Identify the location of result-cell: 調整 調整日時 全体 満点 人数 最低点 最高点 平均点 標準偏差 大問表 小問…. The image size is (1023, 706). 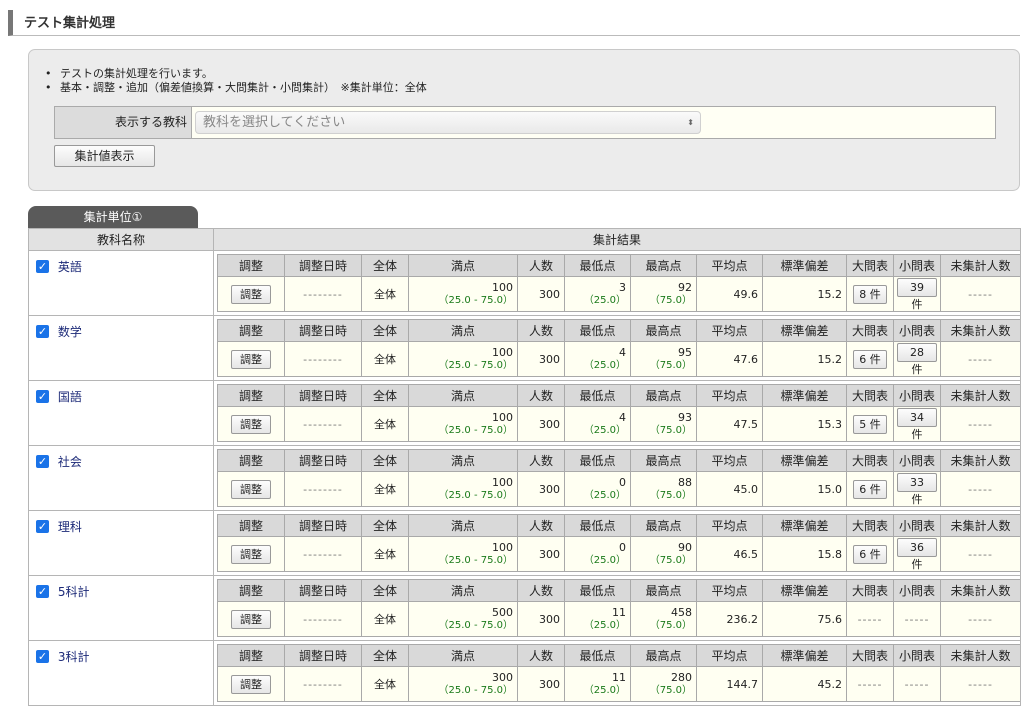
(617, 413).